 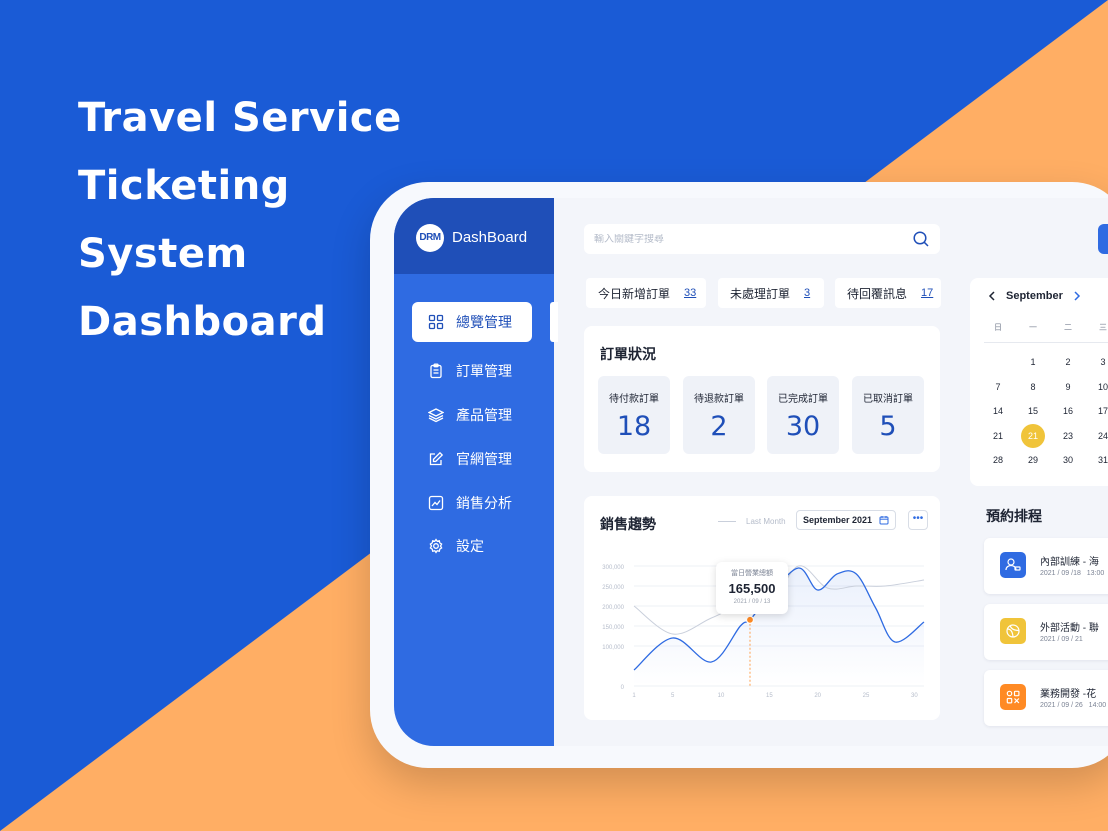 What do you see at coordinates (998, 436) in the screenshot?
I see `calendar-day: 21` at bounding box center [998, 436].